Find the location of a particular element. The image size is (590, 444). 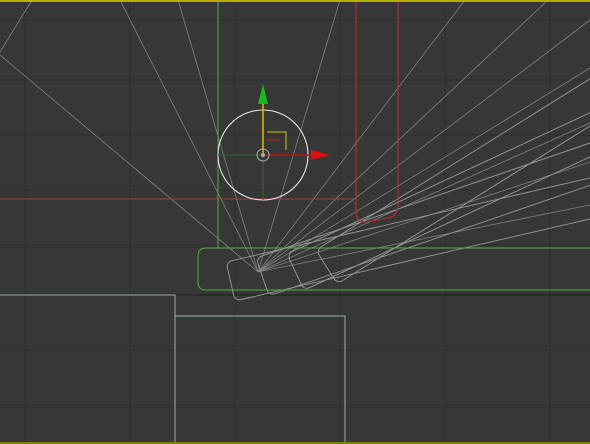

teal-box-right is located at coordinates (260, 379).